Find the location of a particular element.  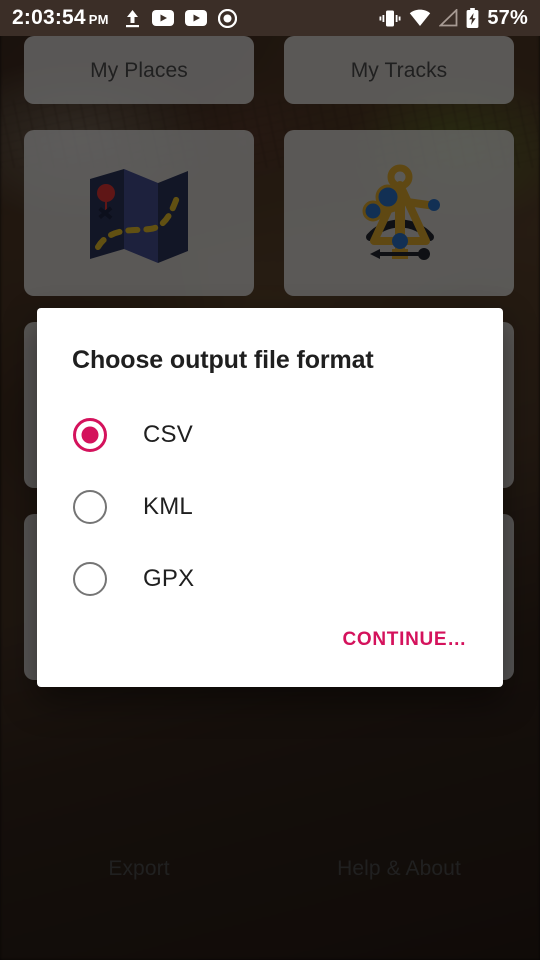

radio-option-gpx: GPX is located at coordinates (270, 579).